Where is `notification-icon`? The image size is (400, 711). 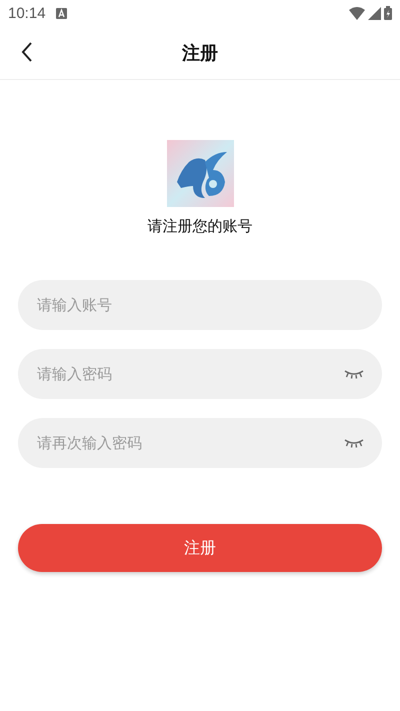 notification-icon is located at coordinates (61, 13).